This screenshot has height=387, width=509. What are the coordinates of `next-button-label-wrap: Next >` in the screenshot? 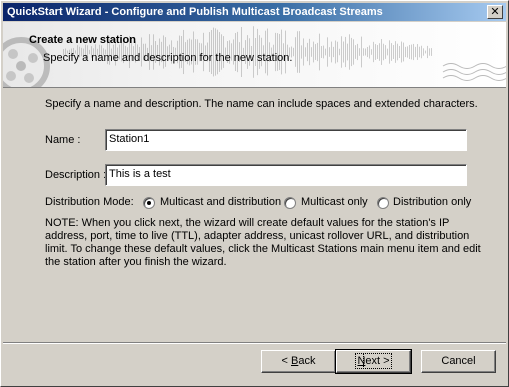 It's located at (373, 361).